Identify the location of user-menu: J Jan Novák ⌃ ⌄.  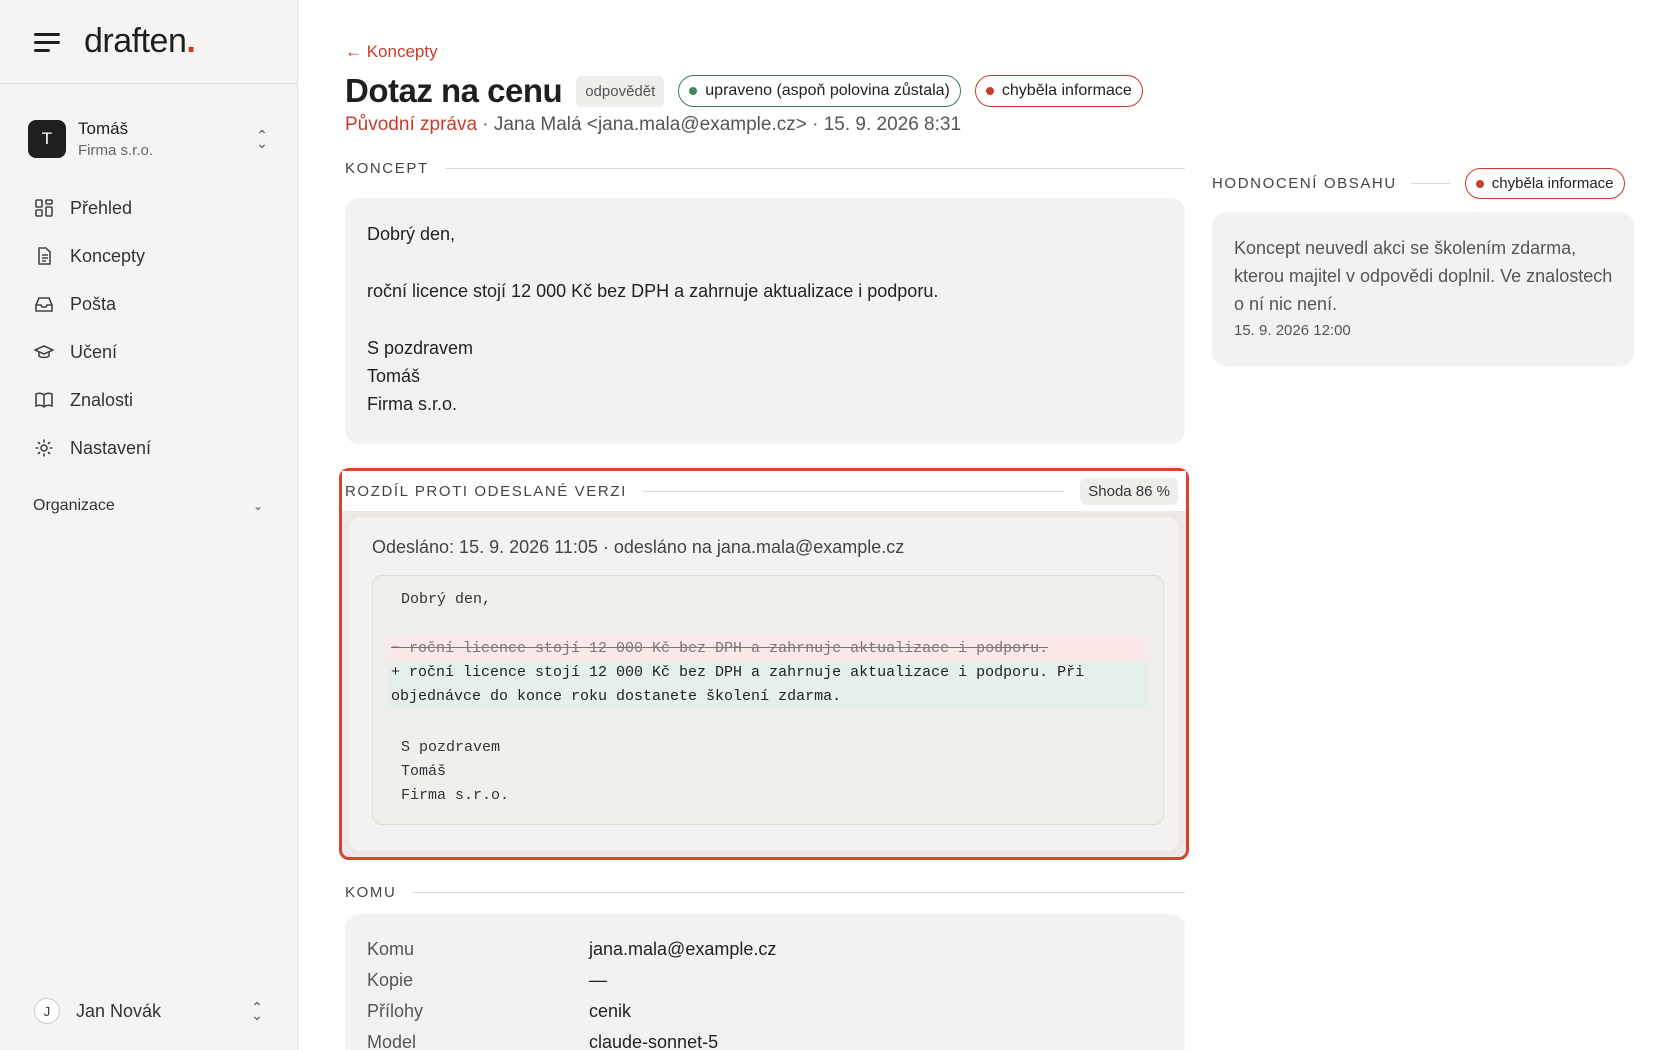
(149, 1011).